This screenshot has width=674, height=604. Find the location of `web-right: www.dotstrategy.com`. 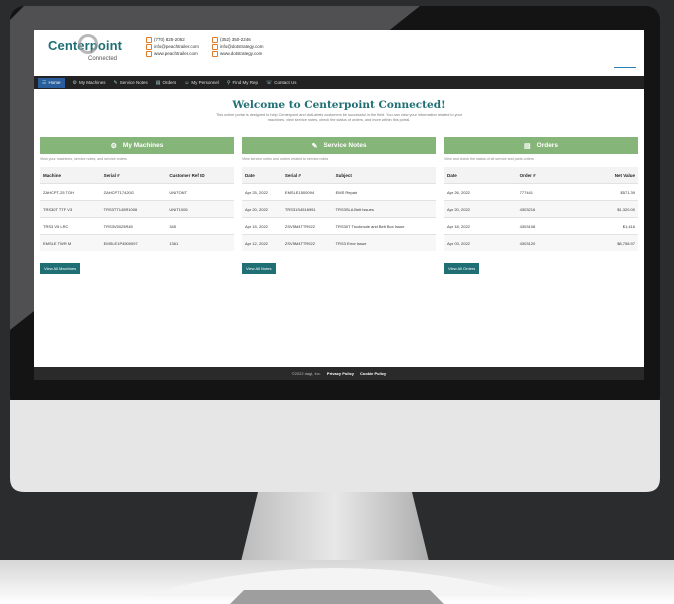

web-right: www.dotstrategy.com is located at coordinates (241, 53).